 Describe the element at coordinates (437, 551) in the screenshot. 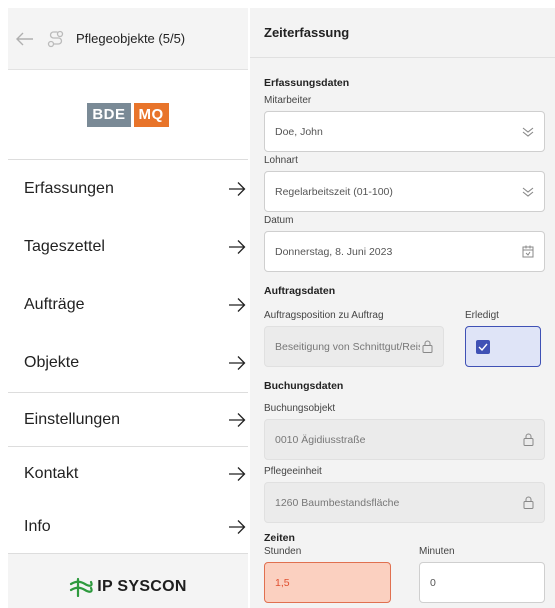

I see `minuten-label: Minuten` at that location.